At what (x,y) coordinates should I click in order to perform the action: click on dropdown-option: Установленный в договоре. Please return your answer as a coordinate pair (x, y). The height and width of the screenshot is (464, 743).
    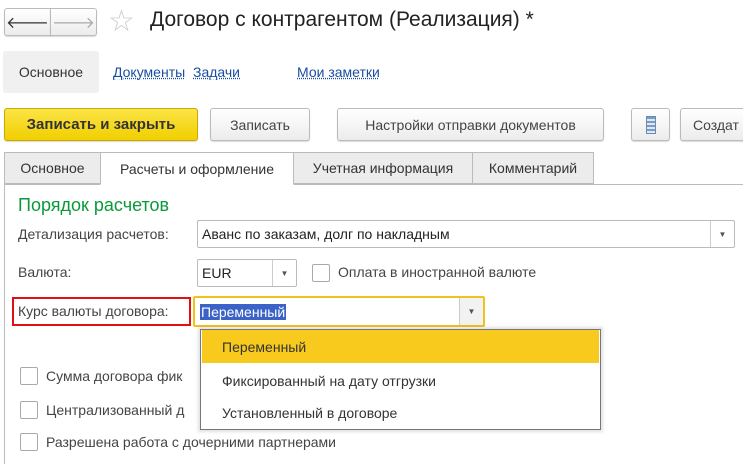
    Looking at the image, I should click on (400, 412).